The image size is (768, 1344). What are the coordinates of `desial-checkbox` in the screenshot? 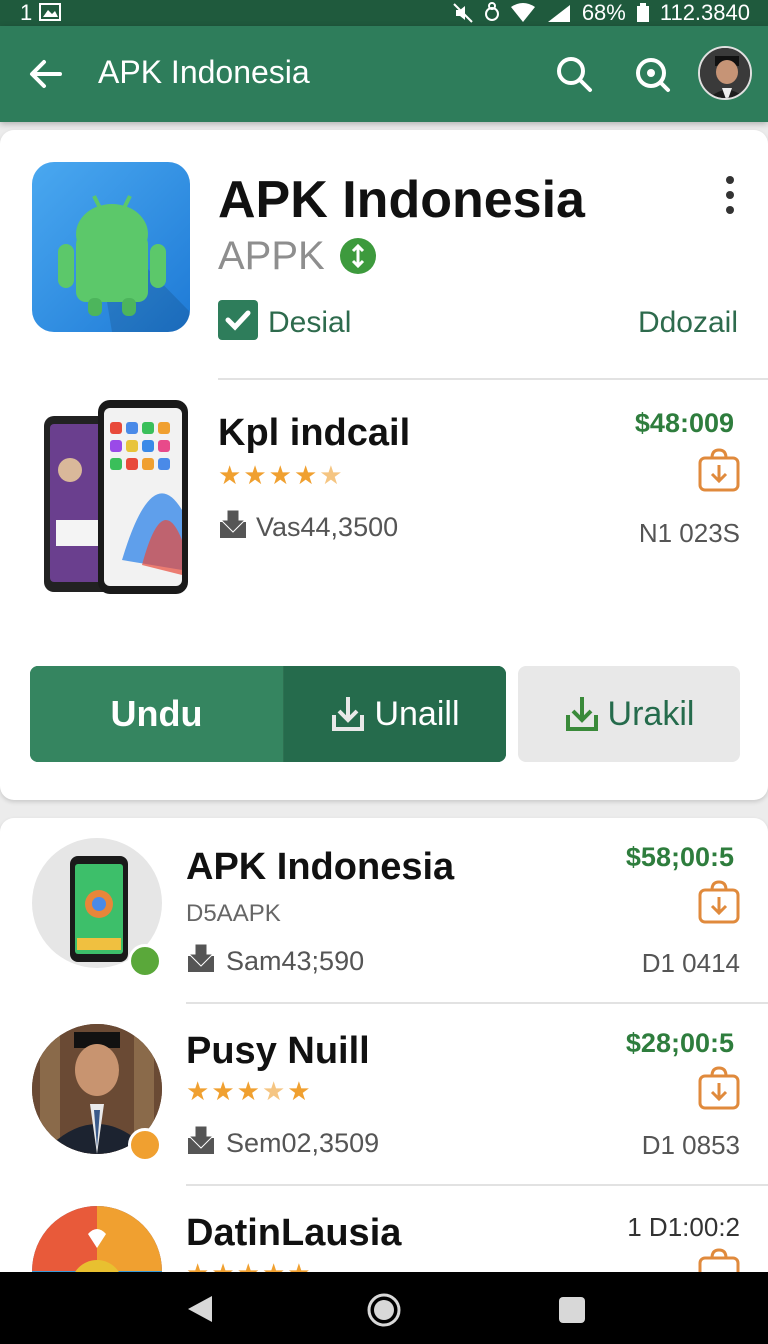 It's located at (238, 320).